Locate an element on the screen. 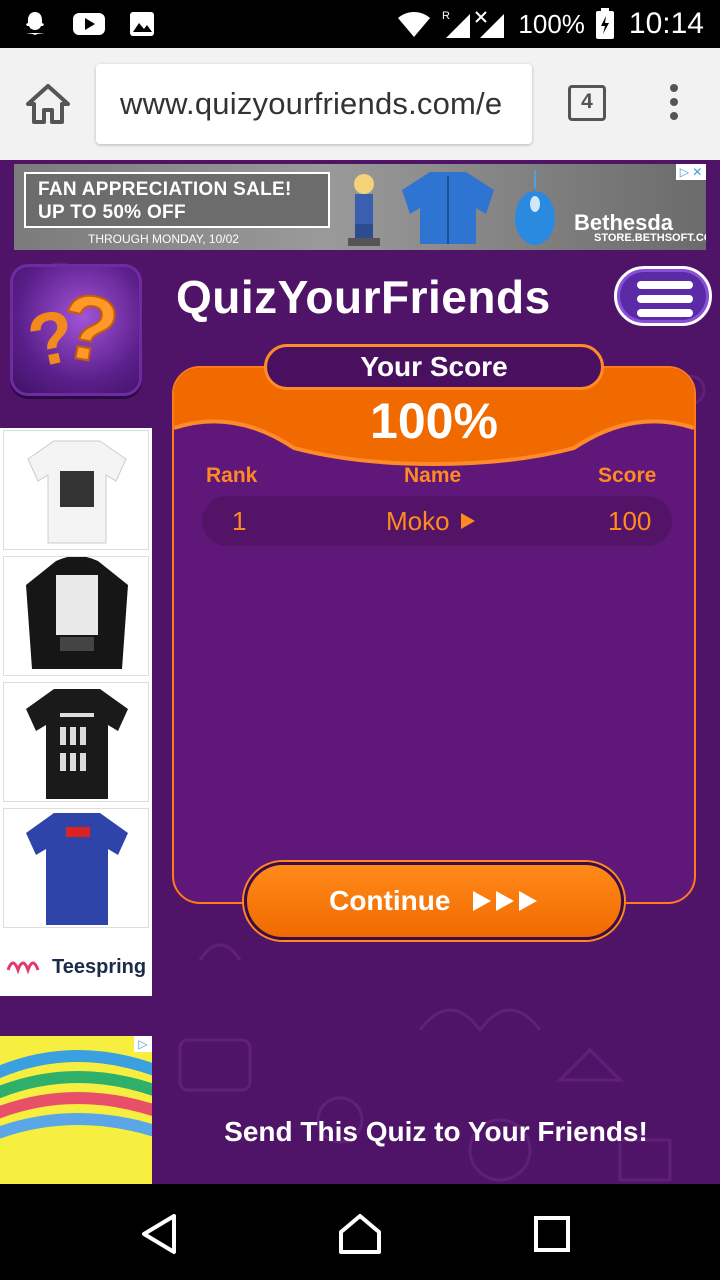 The image size is (720, 1280). side-ad-teespring: ▷ ✕ Teespring is located at coordinates (76, 712).